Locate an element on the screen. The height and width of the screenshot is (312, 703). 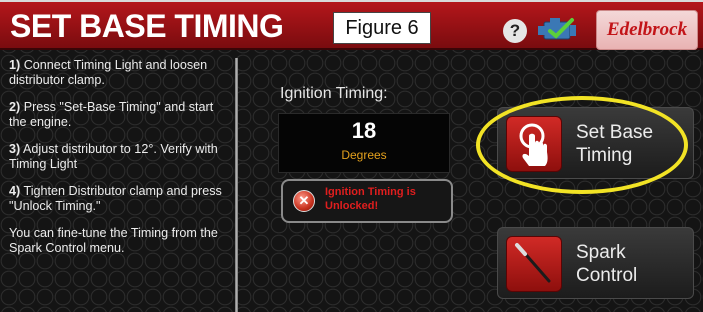
panel-divider is located at coordinates (236, 185).